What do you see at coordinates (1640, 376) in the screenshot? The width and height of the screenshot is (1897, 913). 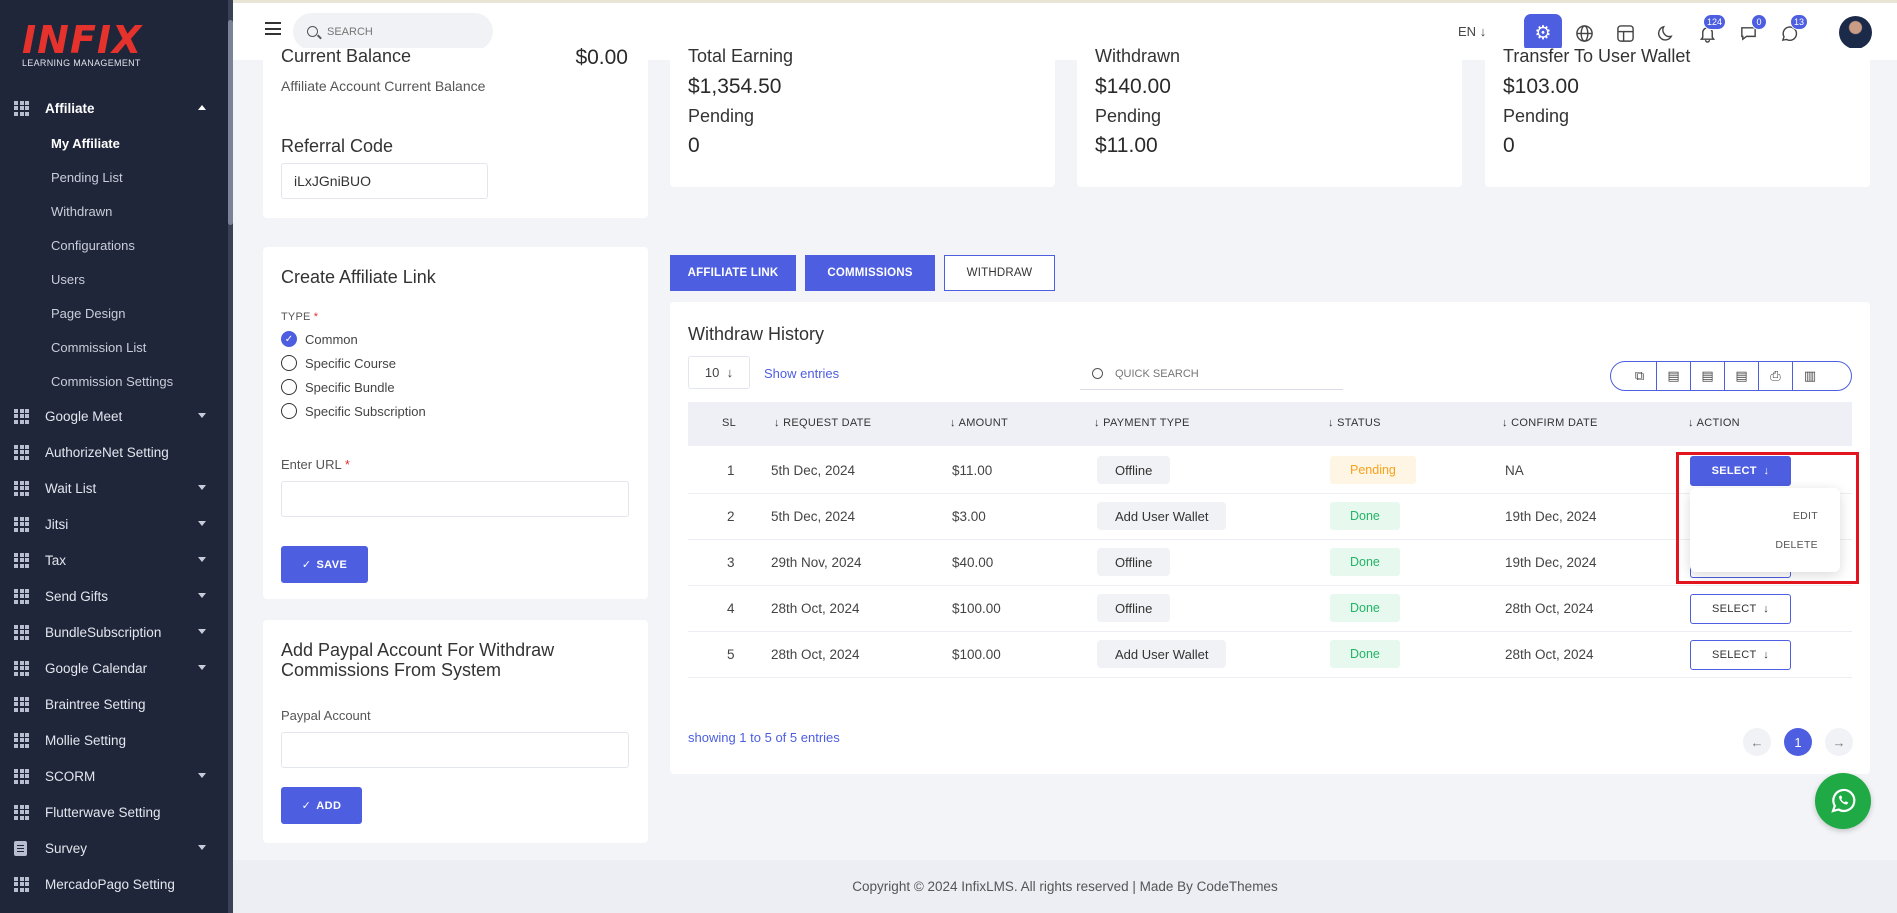 I see `copy-icon: ⧉` at bounding box center [1640, 376].